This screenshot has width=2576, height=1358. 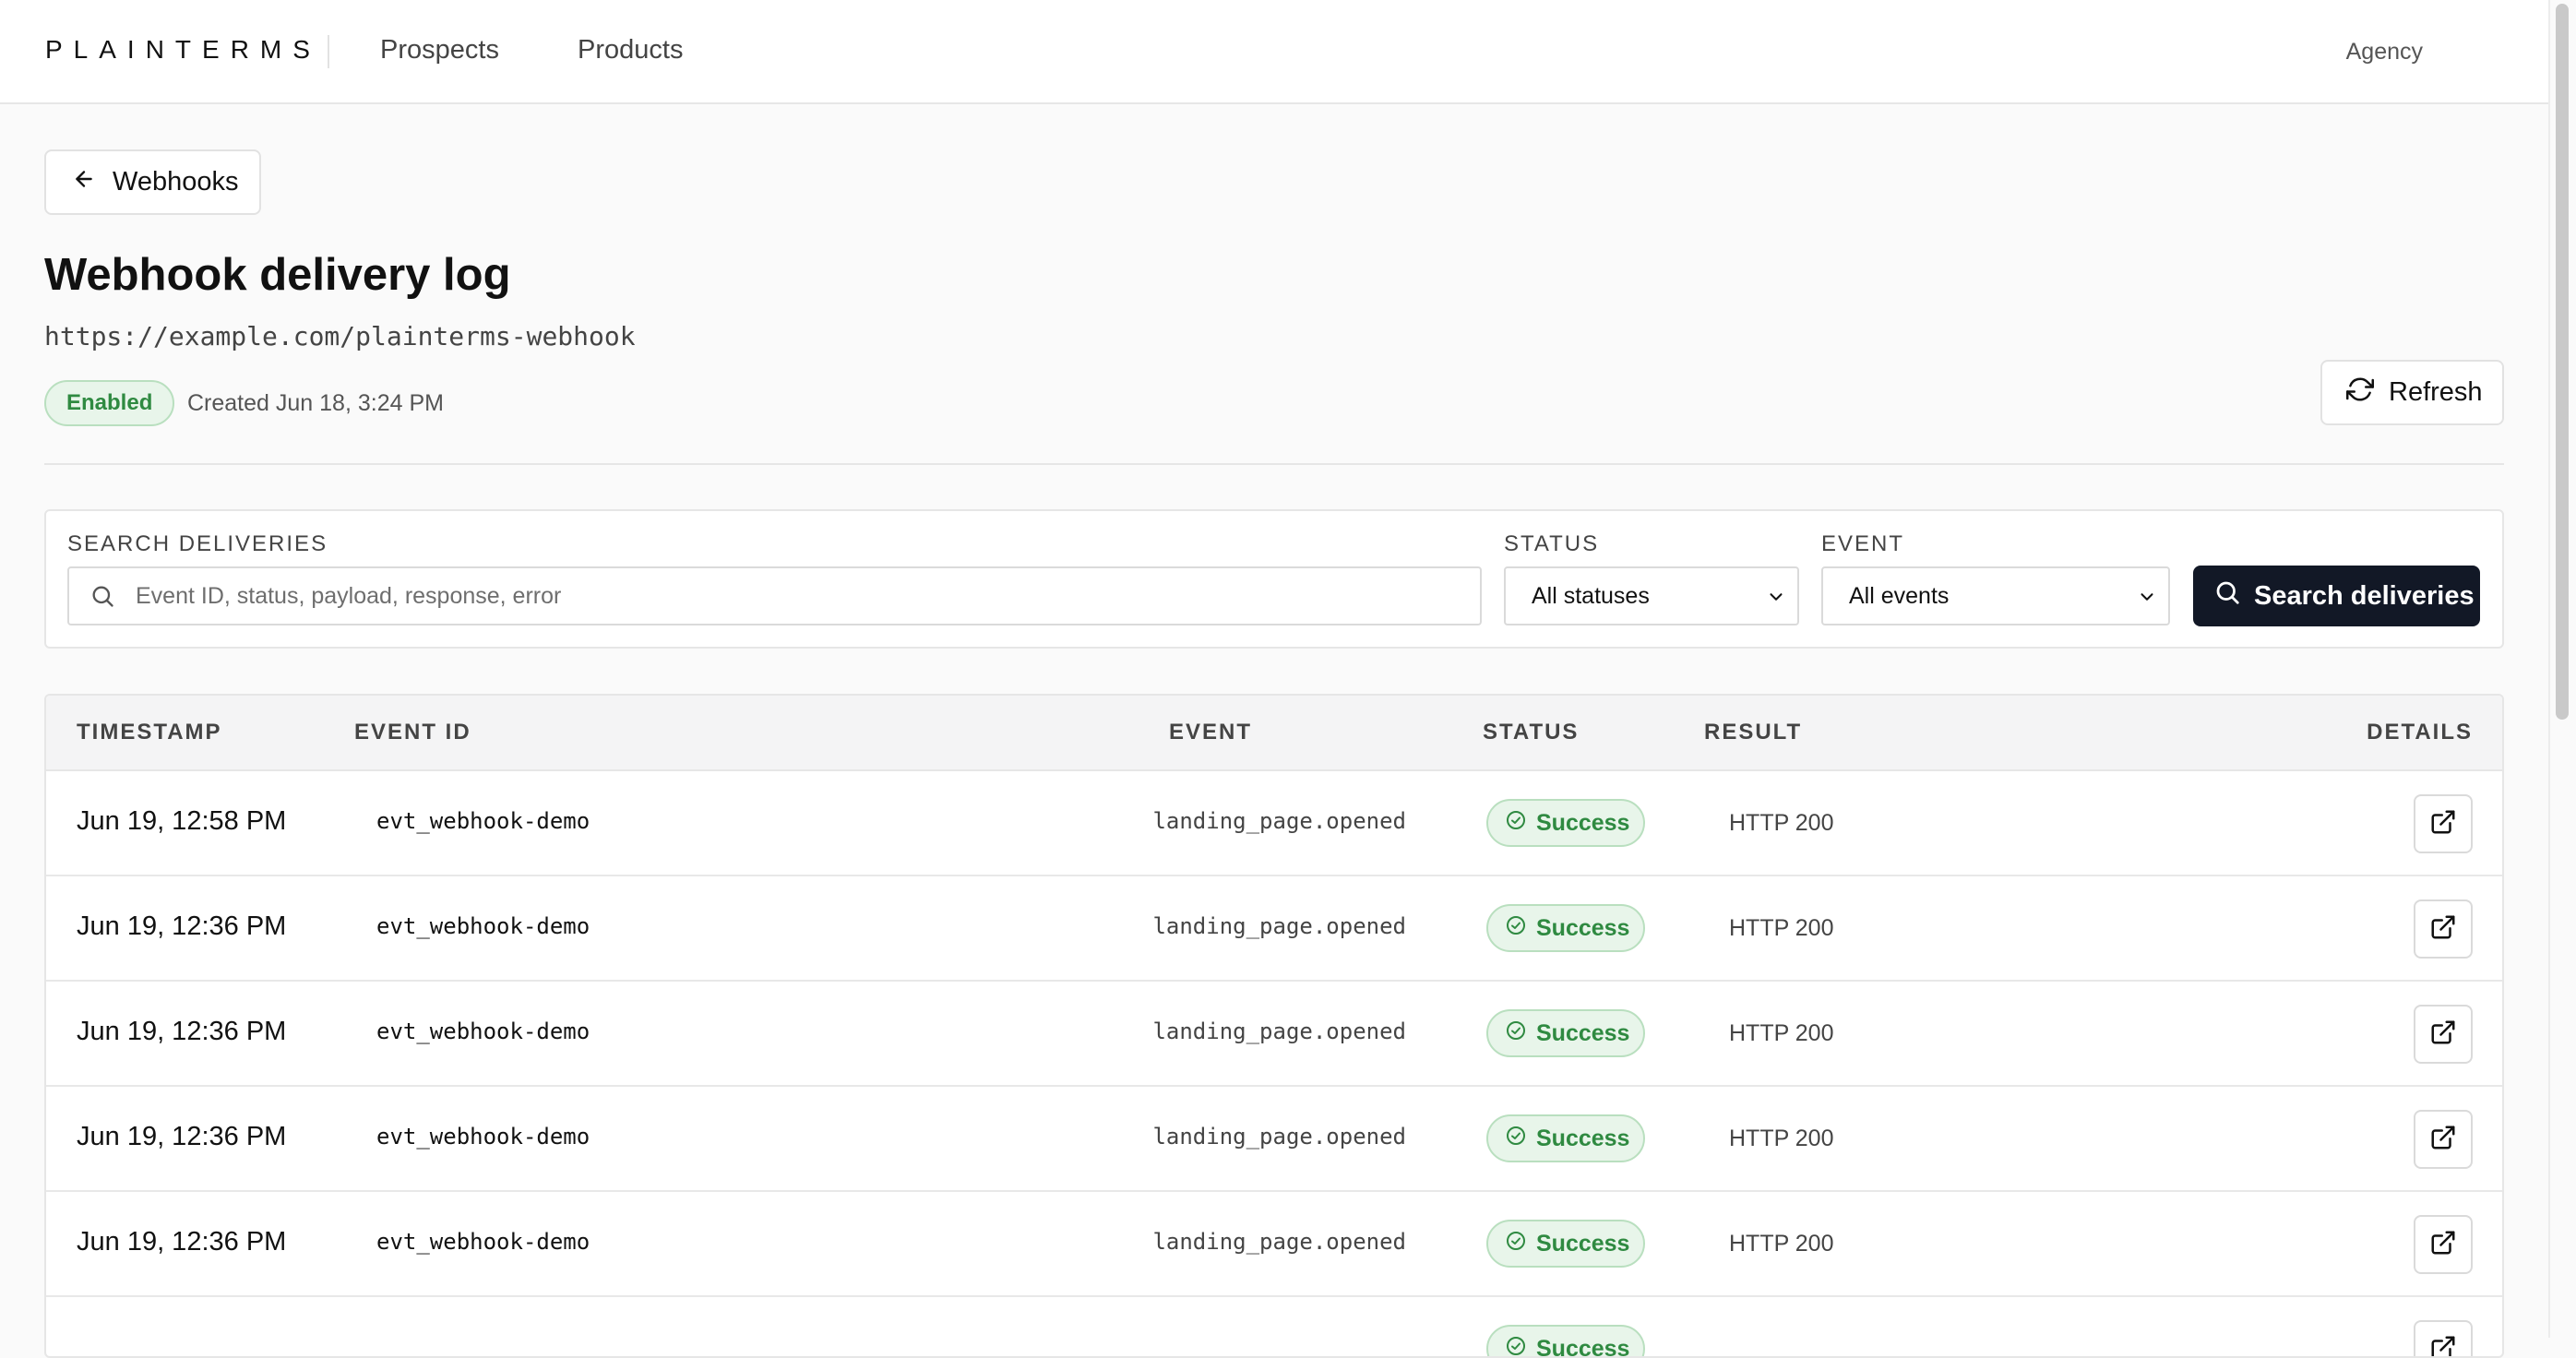 What do you see at coordinates (2384, 52) in the screenshot?
I see `account-menu: Agency` at bounding box center [2384, 52].